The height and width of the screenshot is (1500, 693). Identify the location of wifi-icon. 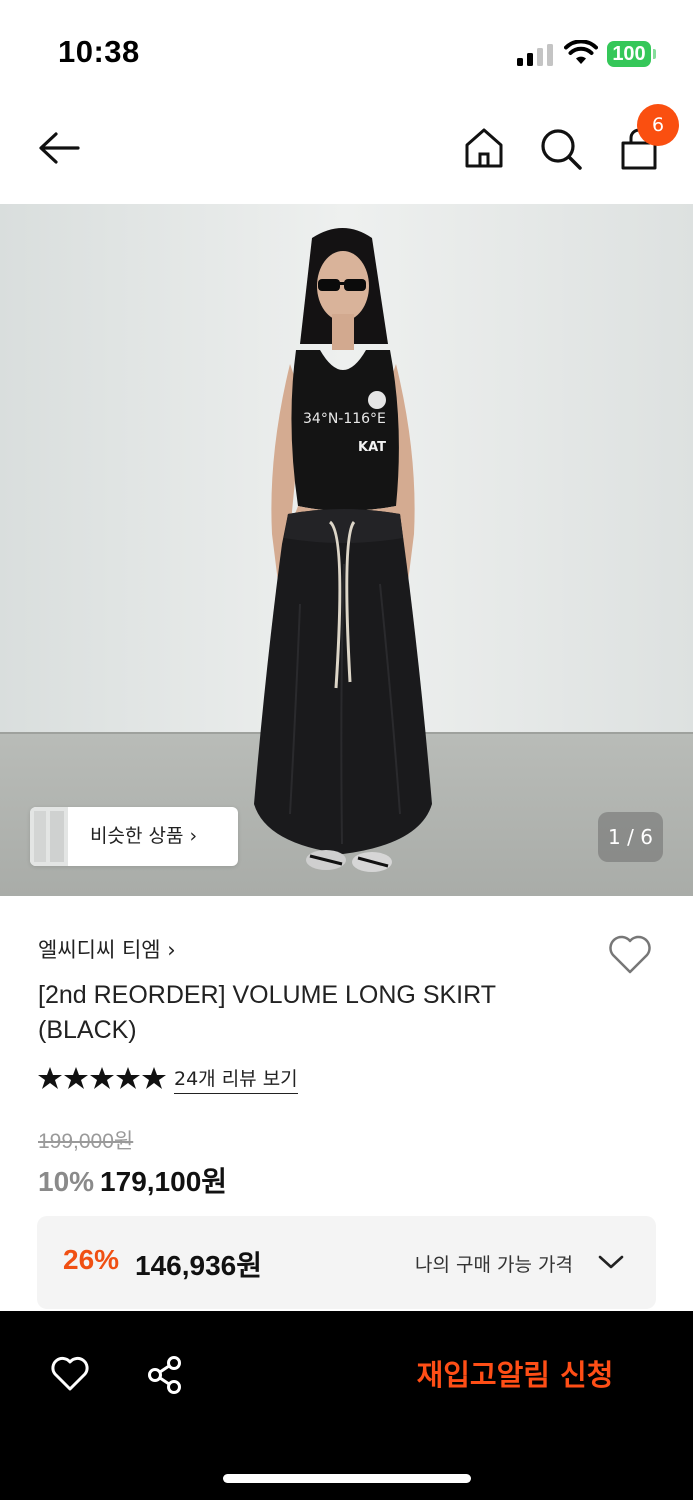
(581, 52).